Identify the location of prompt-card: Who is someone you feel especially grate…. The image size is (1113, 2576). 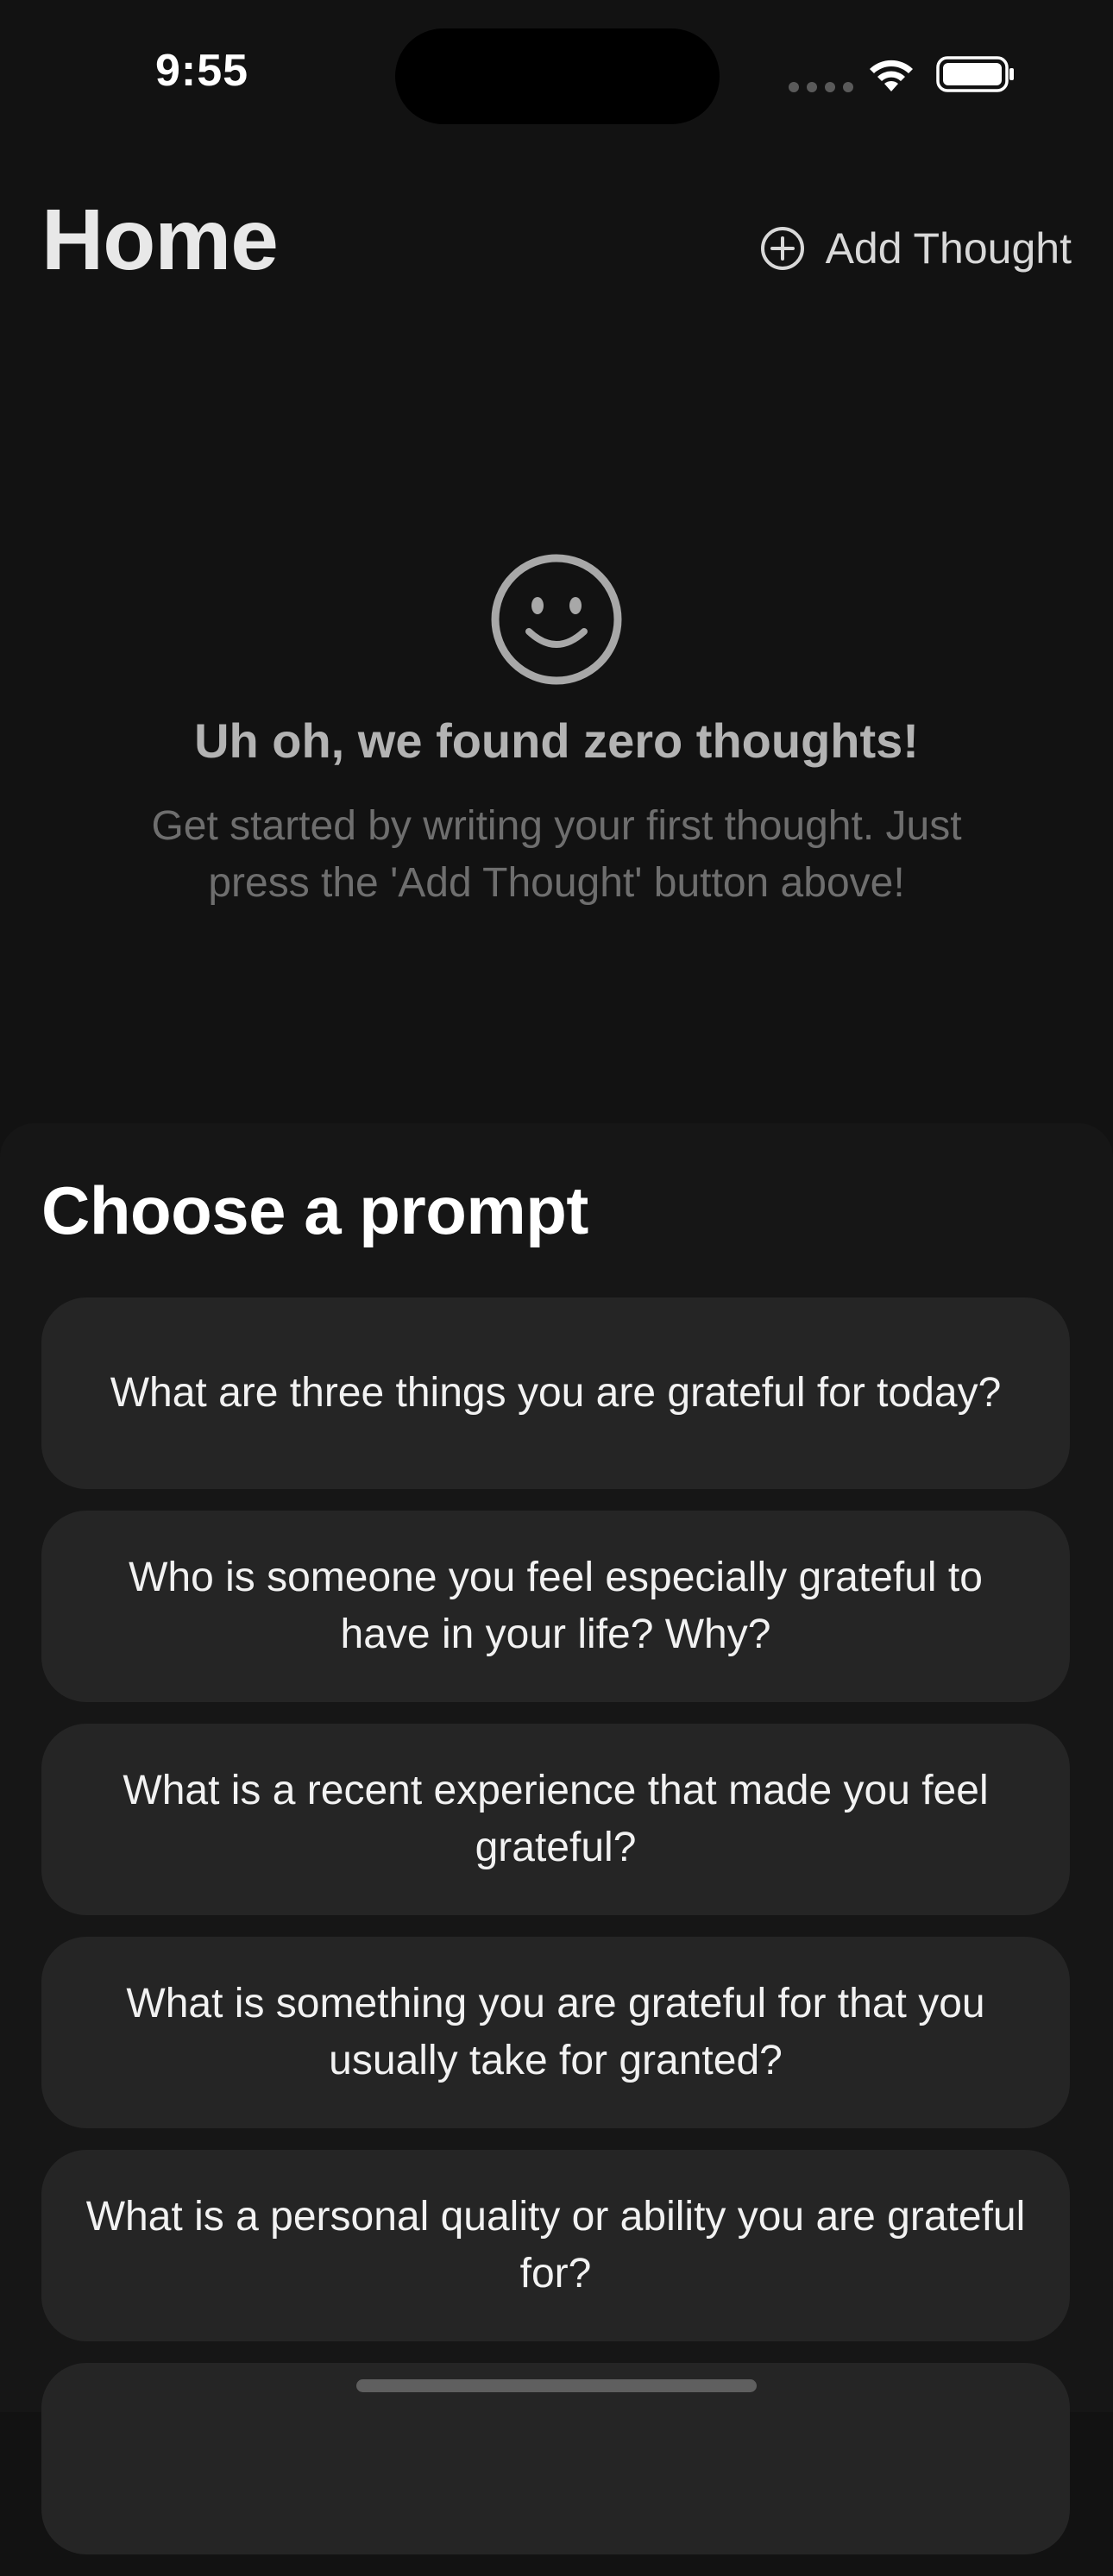
(555, 1606).